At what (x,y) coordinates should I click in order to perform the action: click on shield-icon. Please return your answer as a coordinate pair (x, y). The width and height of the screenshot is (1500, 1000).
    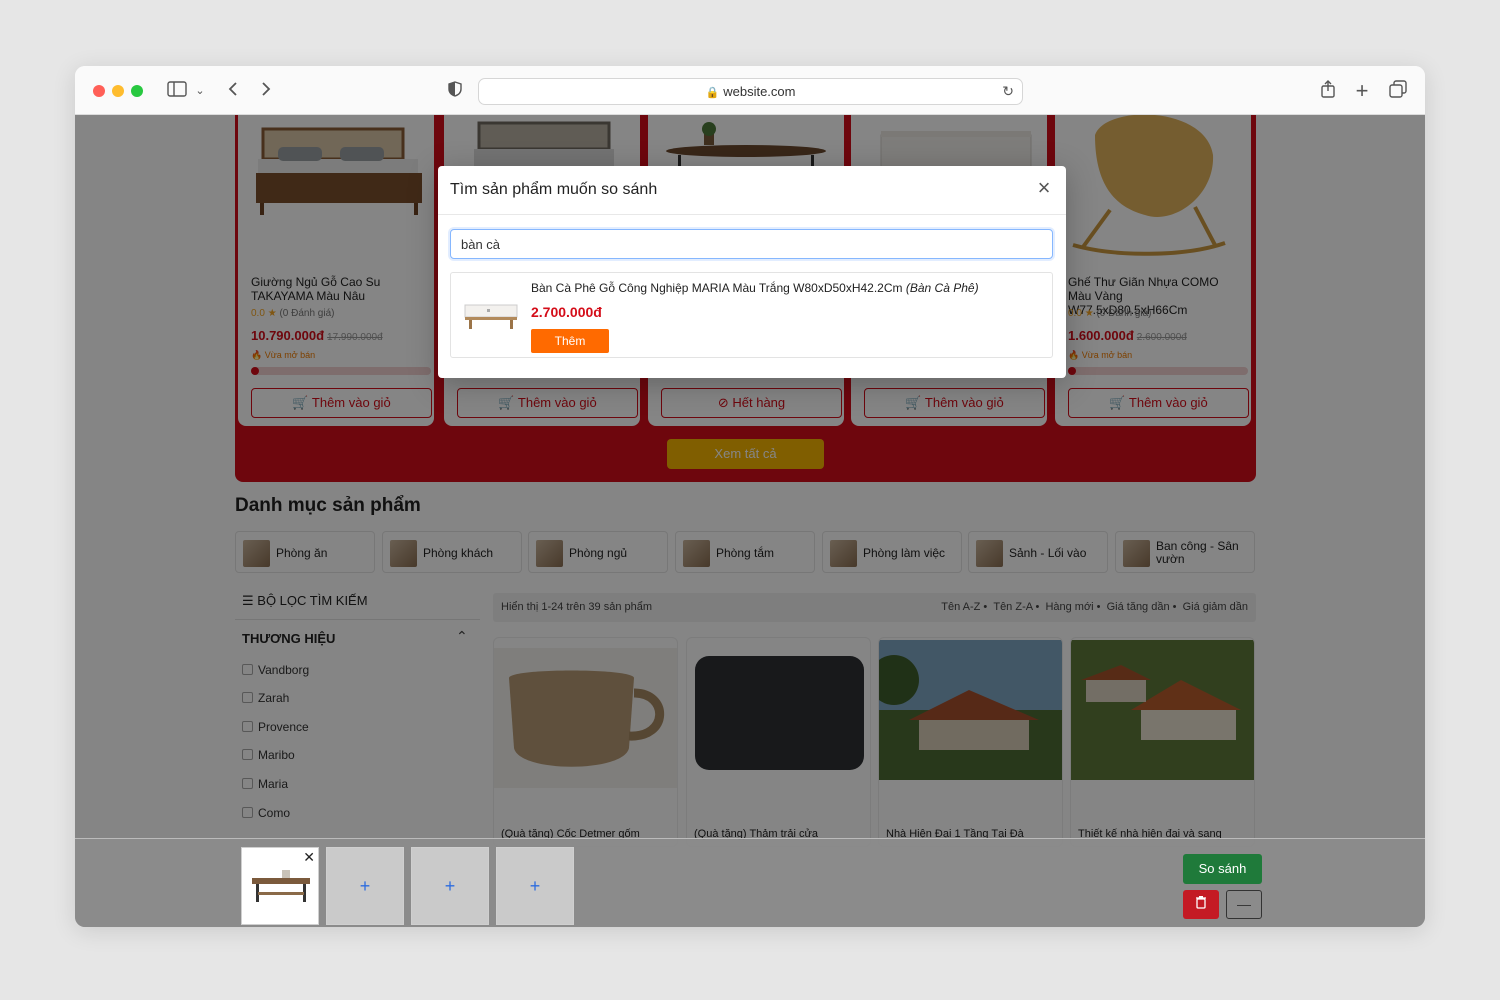
    Looking at the image, I should click on (455, 91).